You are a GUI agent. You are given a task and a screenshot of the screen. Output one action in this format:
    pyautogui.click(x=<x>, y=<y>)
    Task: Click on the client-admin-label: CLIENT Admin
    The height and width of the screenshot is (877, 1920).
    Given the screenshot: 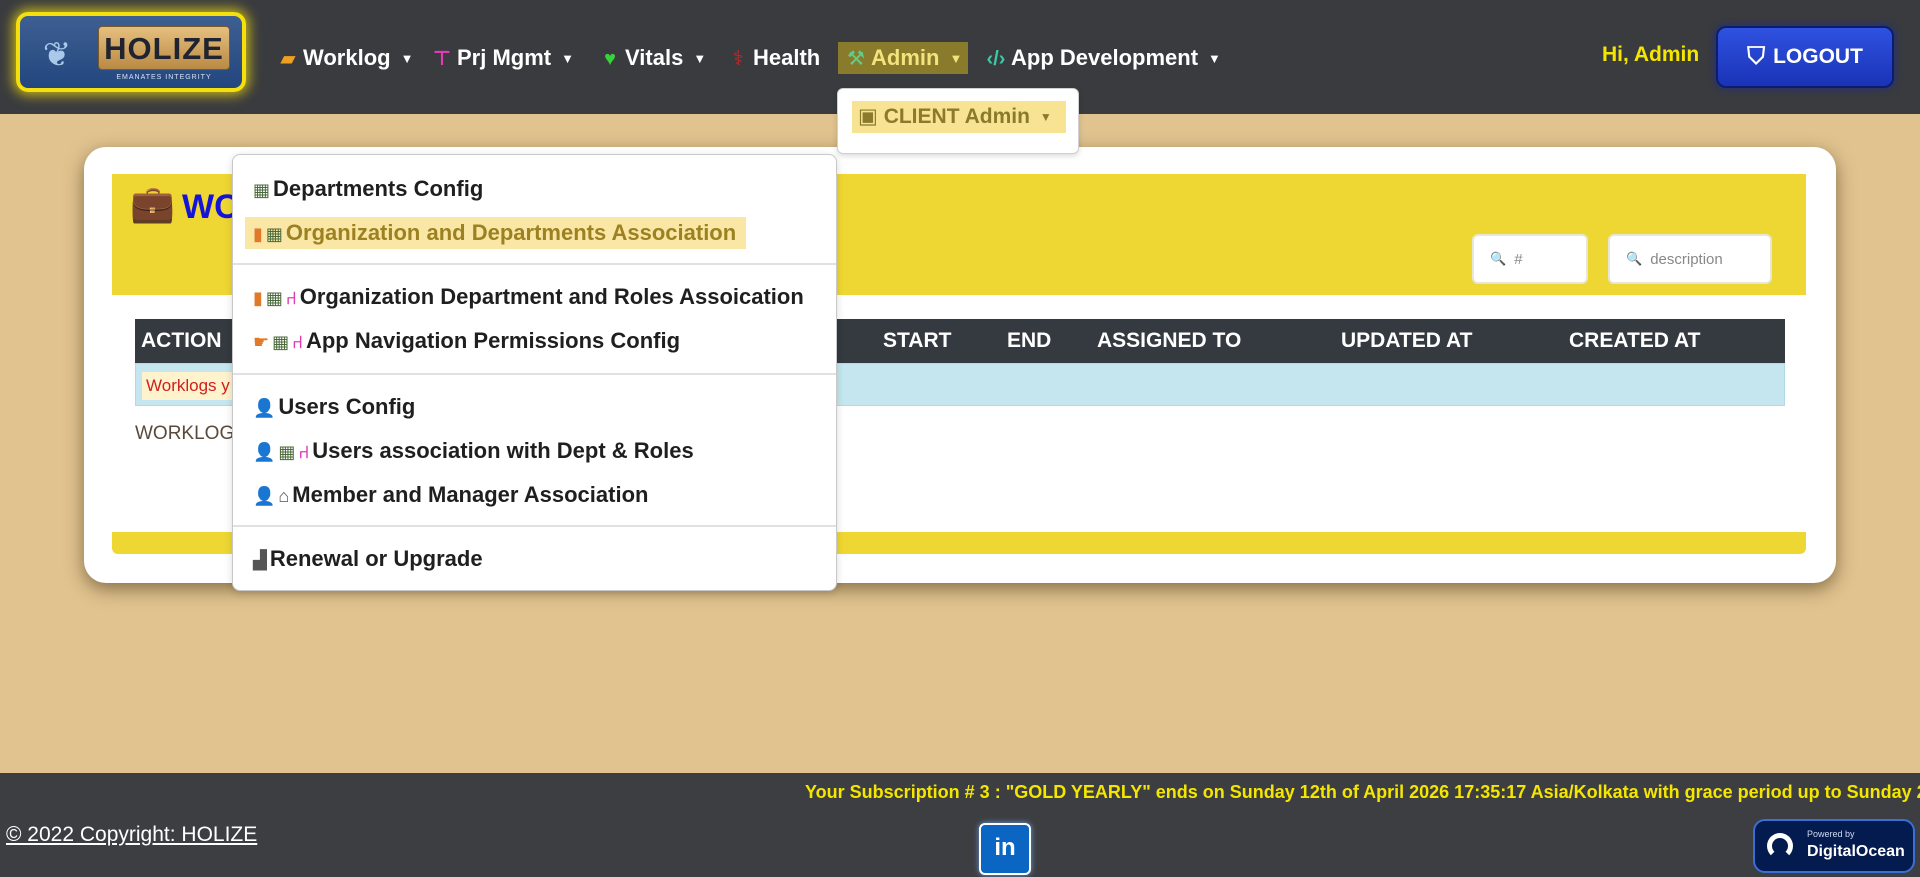 What is the action you would take?
    pyautogui.click(x=956, y=116)
    